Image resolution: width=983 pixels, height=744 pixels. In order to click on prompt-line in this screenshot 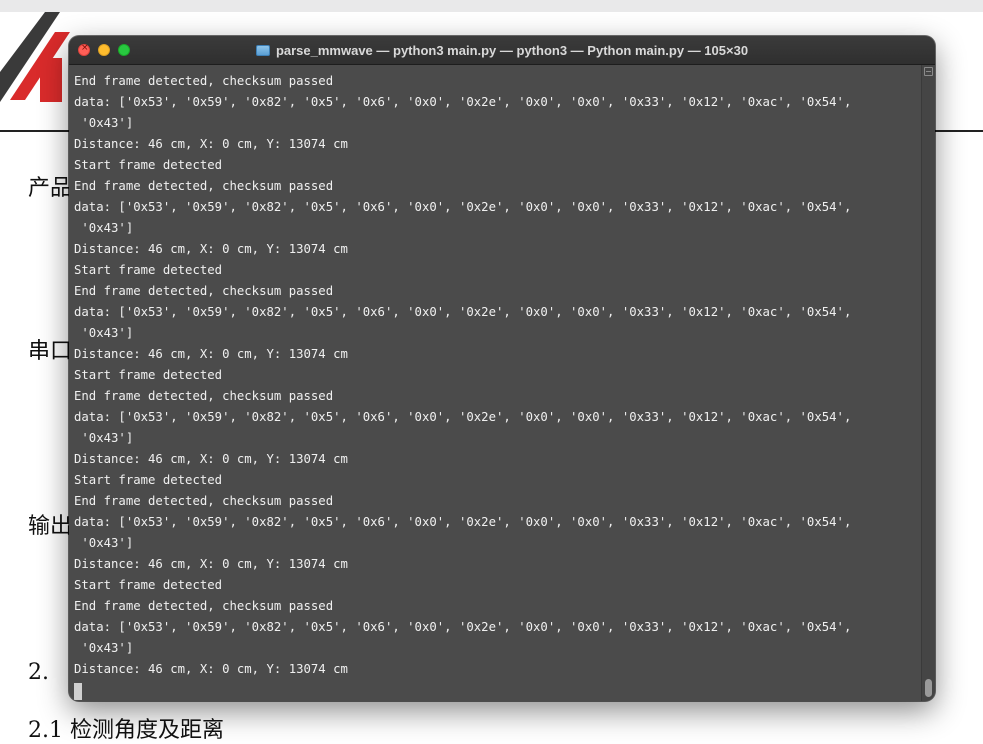, I will do `click(497, 690)`.